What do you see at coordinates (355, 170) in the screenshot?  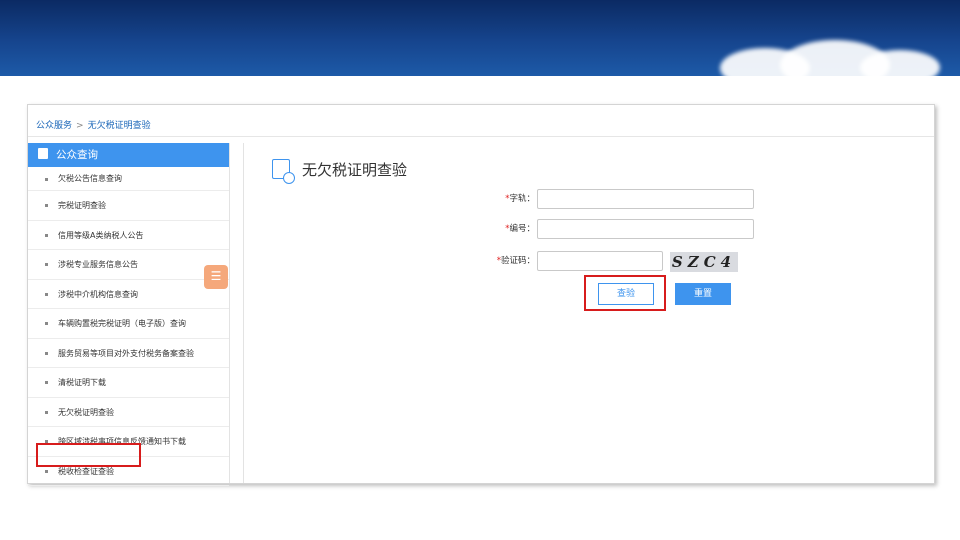 I see `page-title: 无欠税证明查验` at bounding box center [355, 170].